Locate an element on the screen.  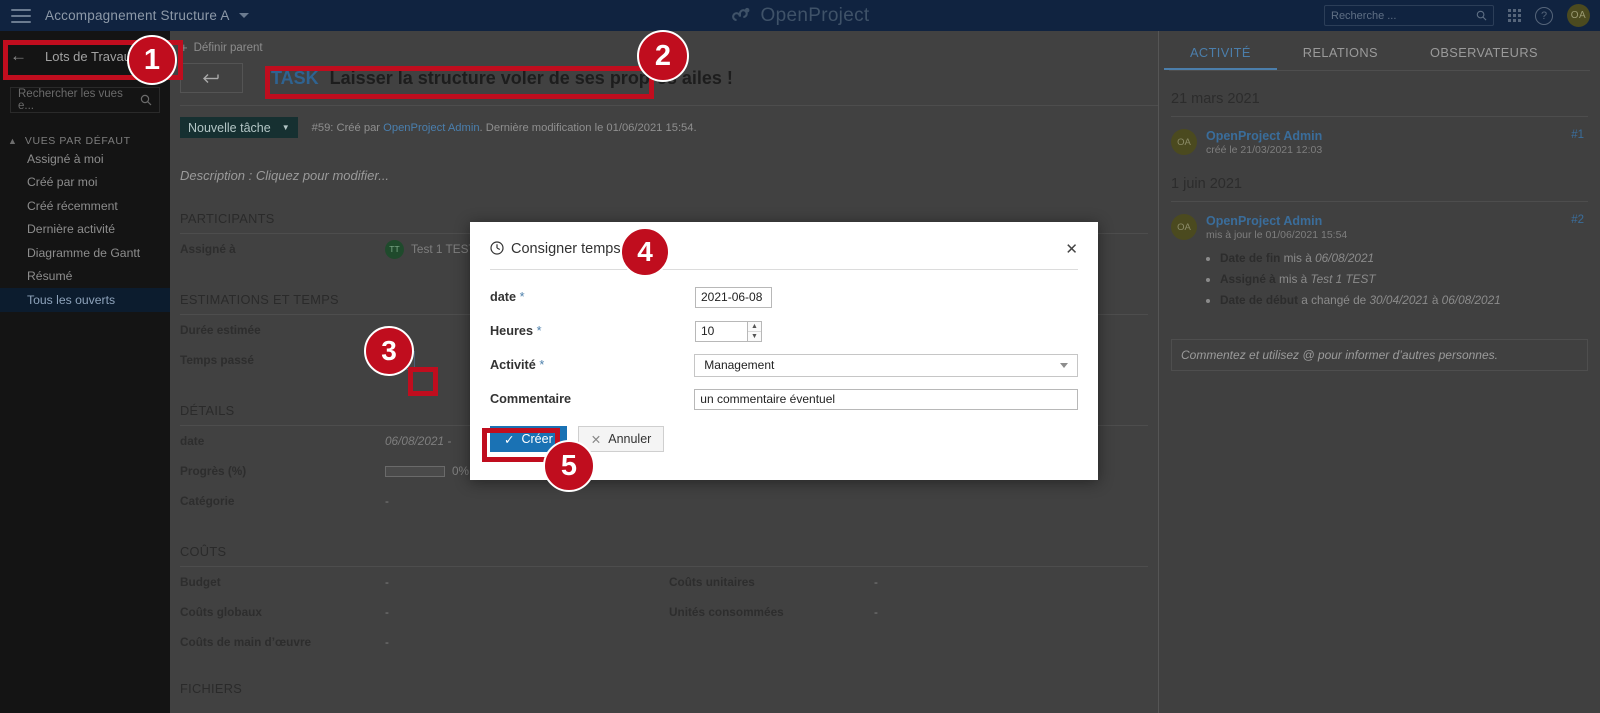
field-value-category: - is located at coordinates (387, 501).